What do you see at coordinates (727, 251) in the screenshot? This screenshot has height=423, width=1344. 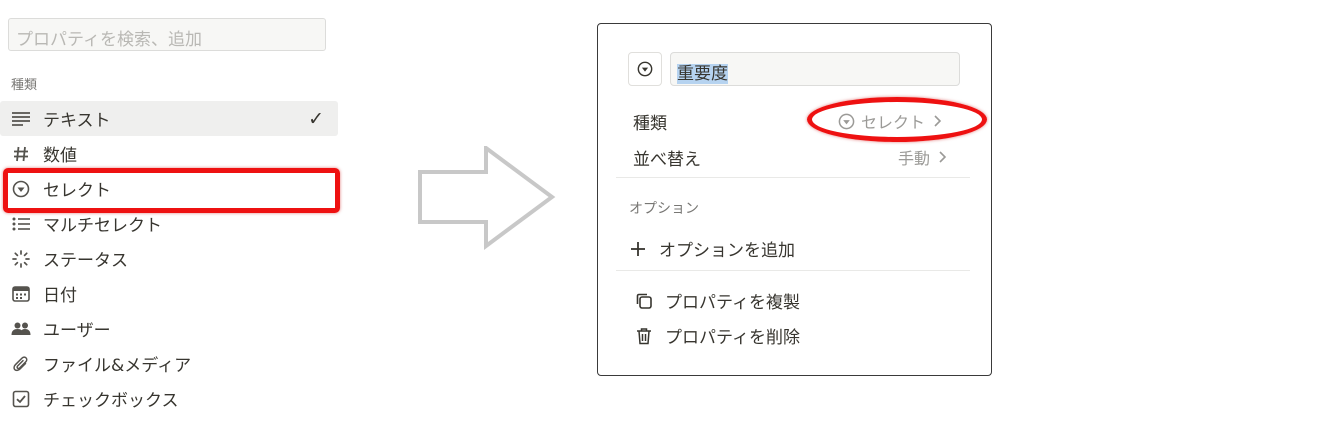 I see `add-option-label: オプションを追加` at bounding box center [727, 251].